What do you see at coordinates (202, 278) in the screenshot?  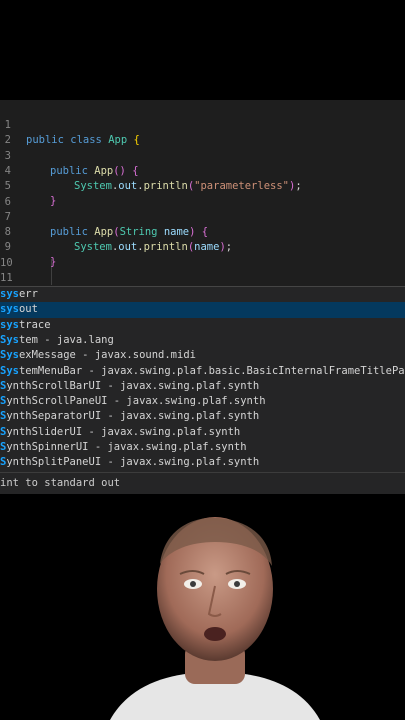 I see `code-line-11: 11 {` at bounding box center [202, 278].